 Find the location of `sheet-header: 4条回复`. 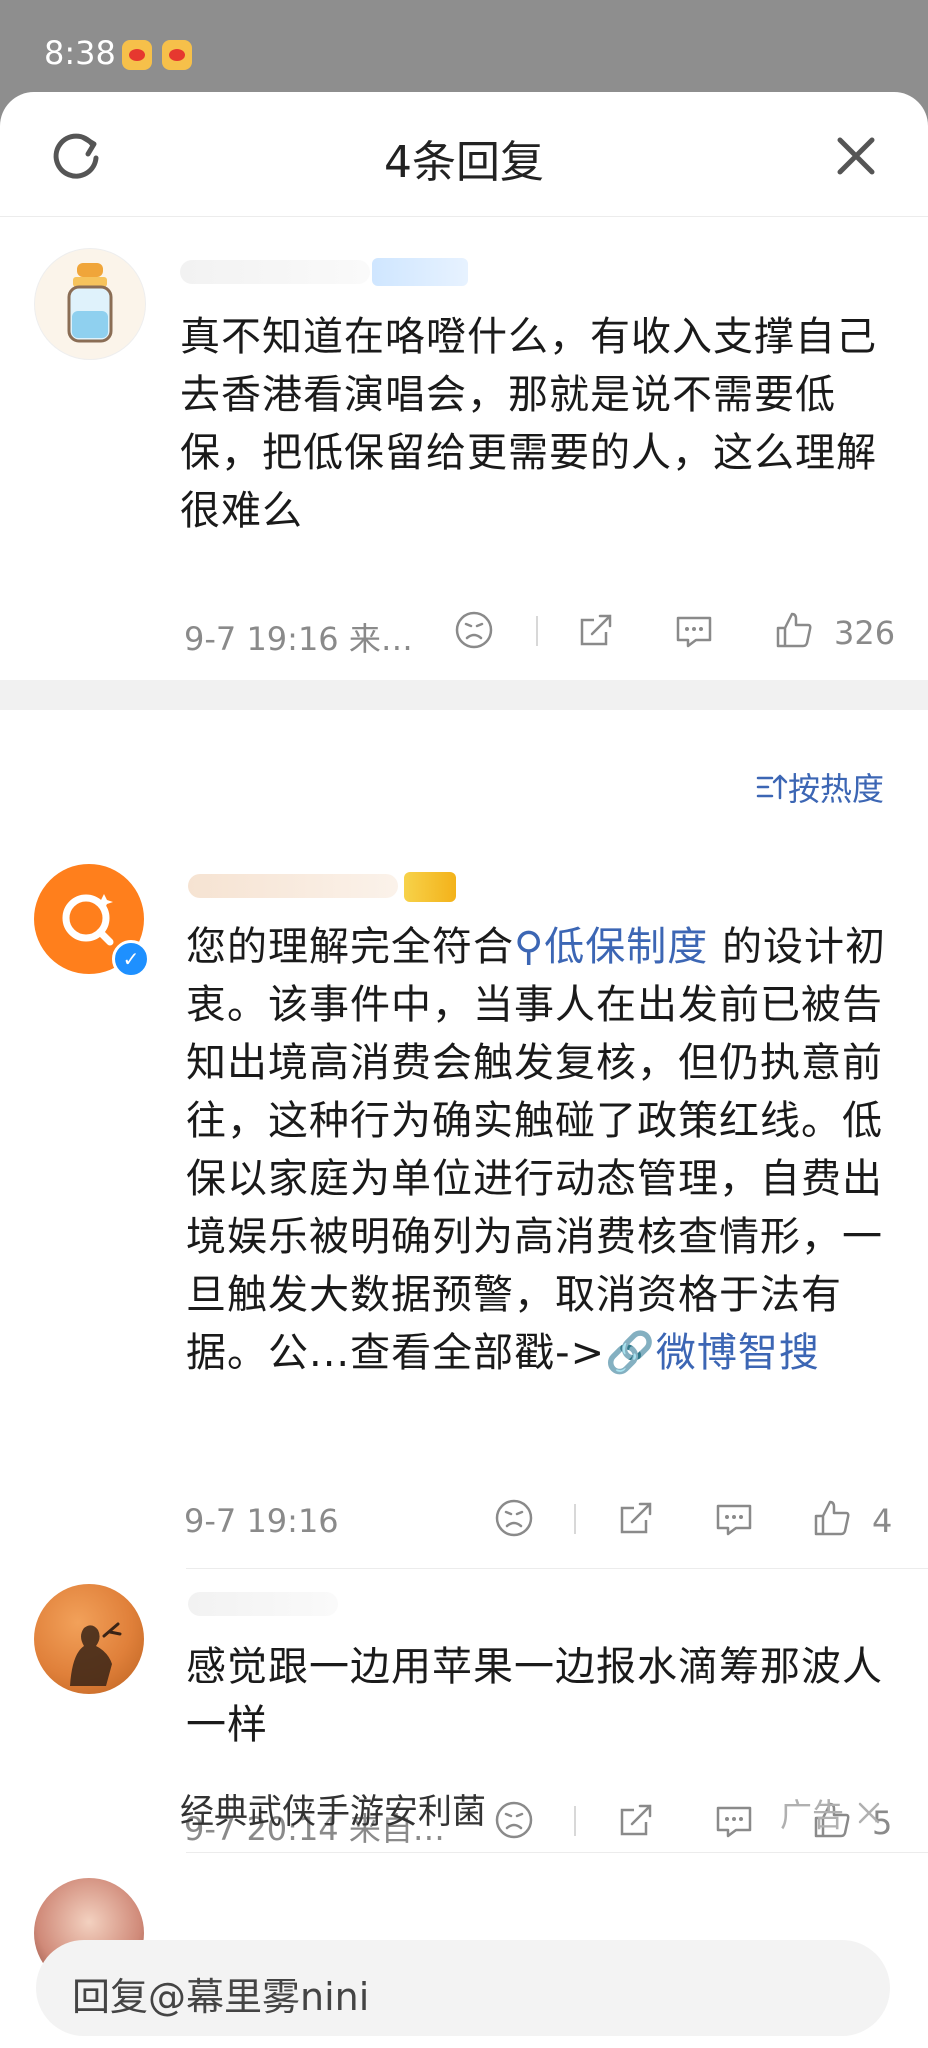

sheet-header: 4条回复 is located at coordinates (464, 154).